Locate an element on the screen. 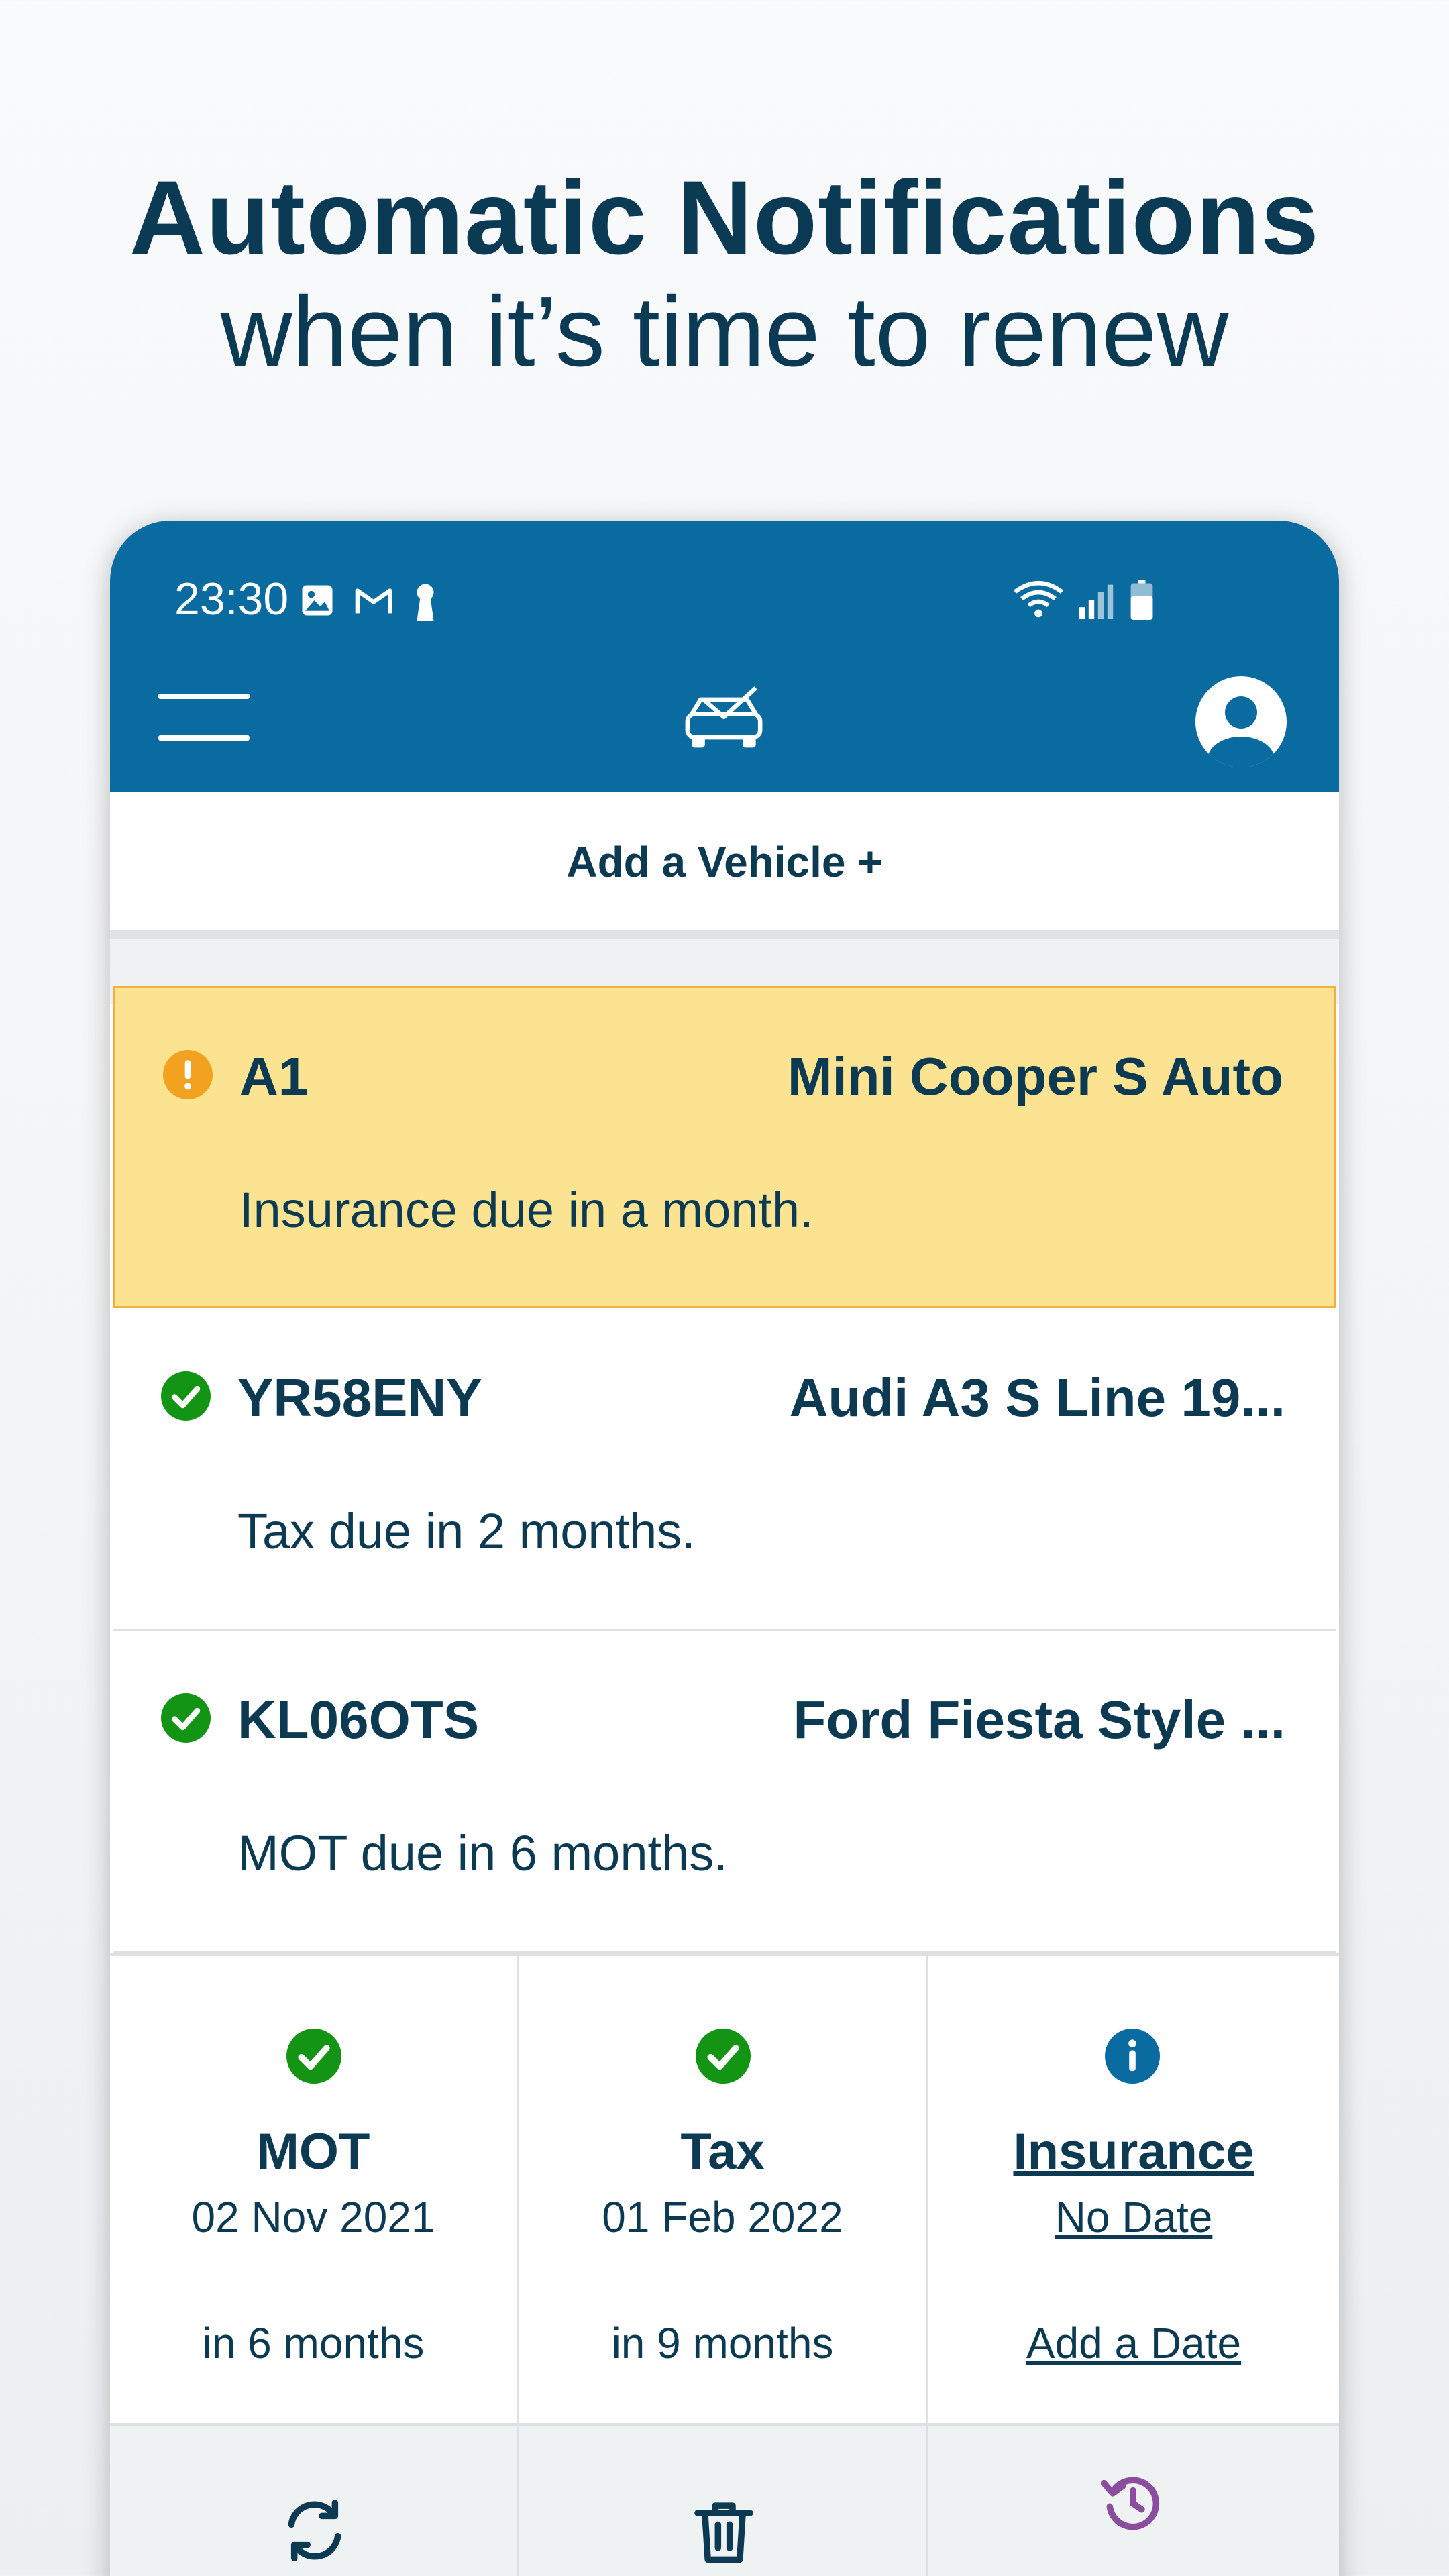 The height and width of the screenshot is (2576, 1449). vehicle-plate: KL06OTS is located at coordinates (358, 1720).